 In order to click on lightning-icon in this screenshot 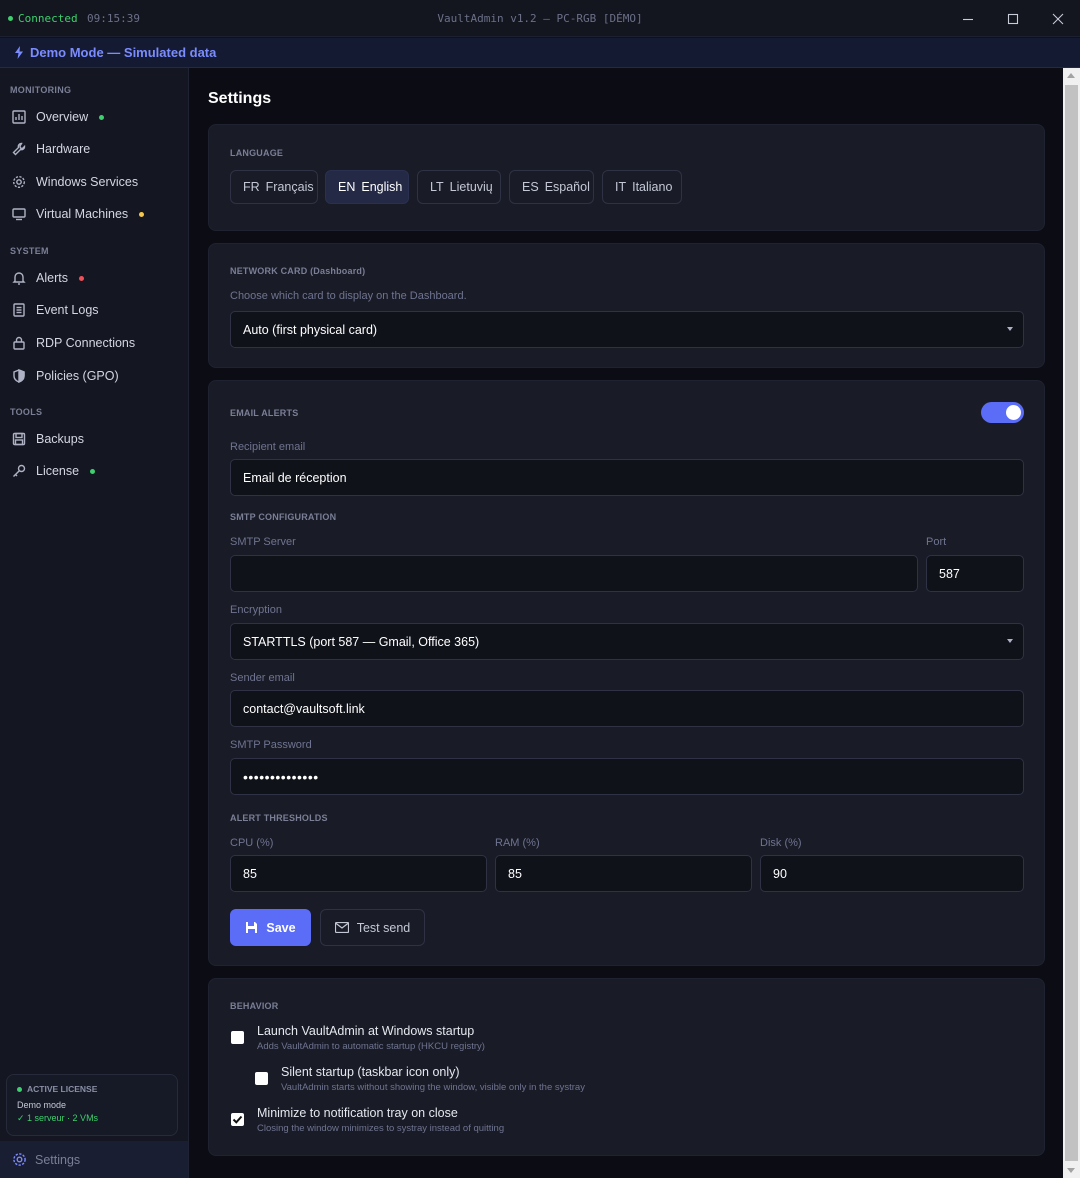, I will do `click(19, 52)`.